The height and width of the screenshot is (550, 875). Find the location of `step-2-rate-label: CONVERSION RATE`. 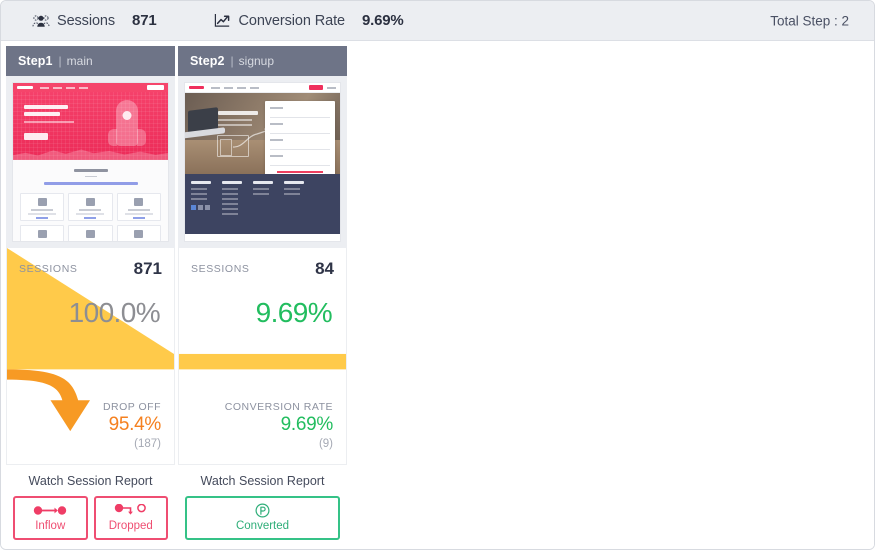

step-2-rate-label: CONVERSION RATE is located at coordinates (278, 407).